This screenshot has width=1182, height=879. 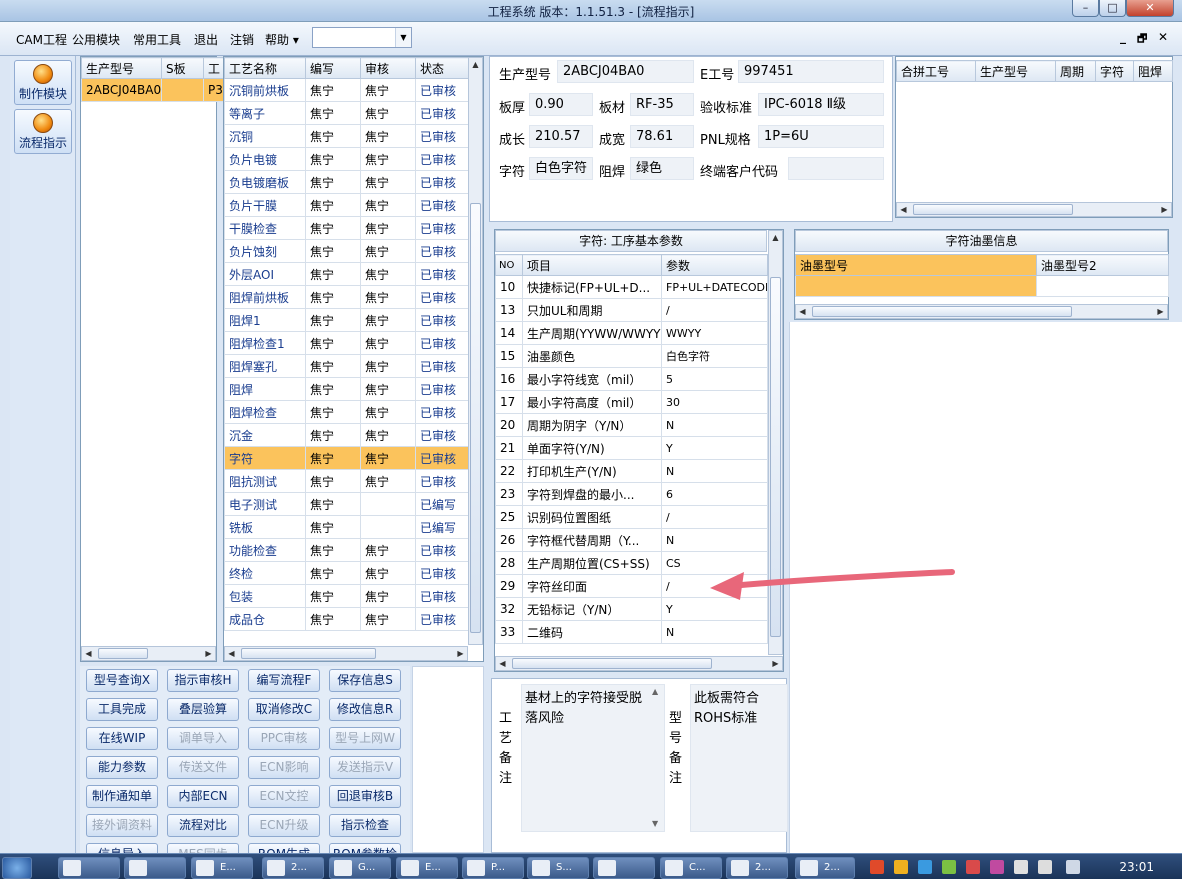 What do you see at coordinates (282, 39) in the screenshot?
I see `menu-help: 帮助 ▾` at bounding box center [282, 39].